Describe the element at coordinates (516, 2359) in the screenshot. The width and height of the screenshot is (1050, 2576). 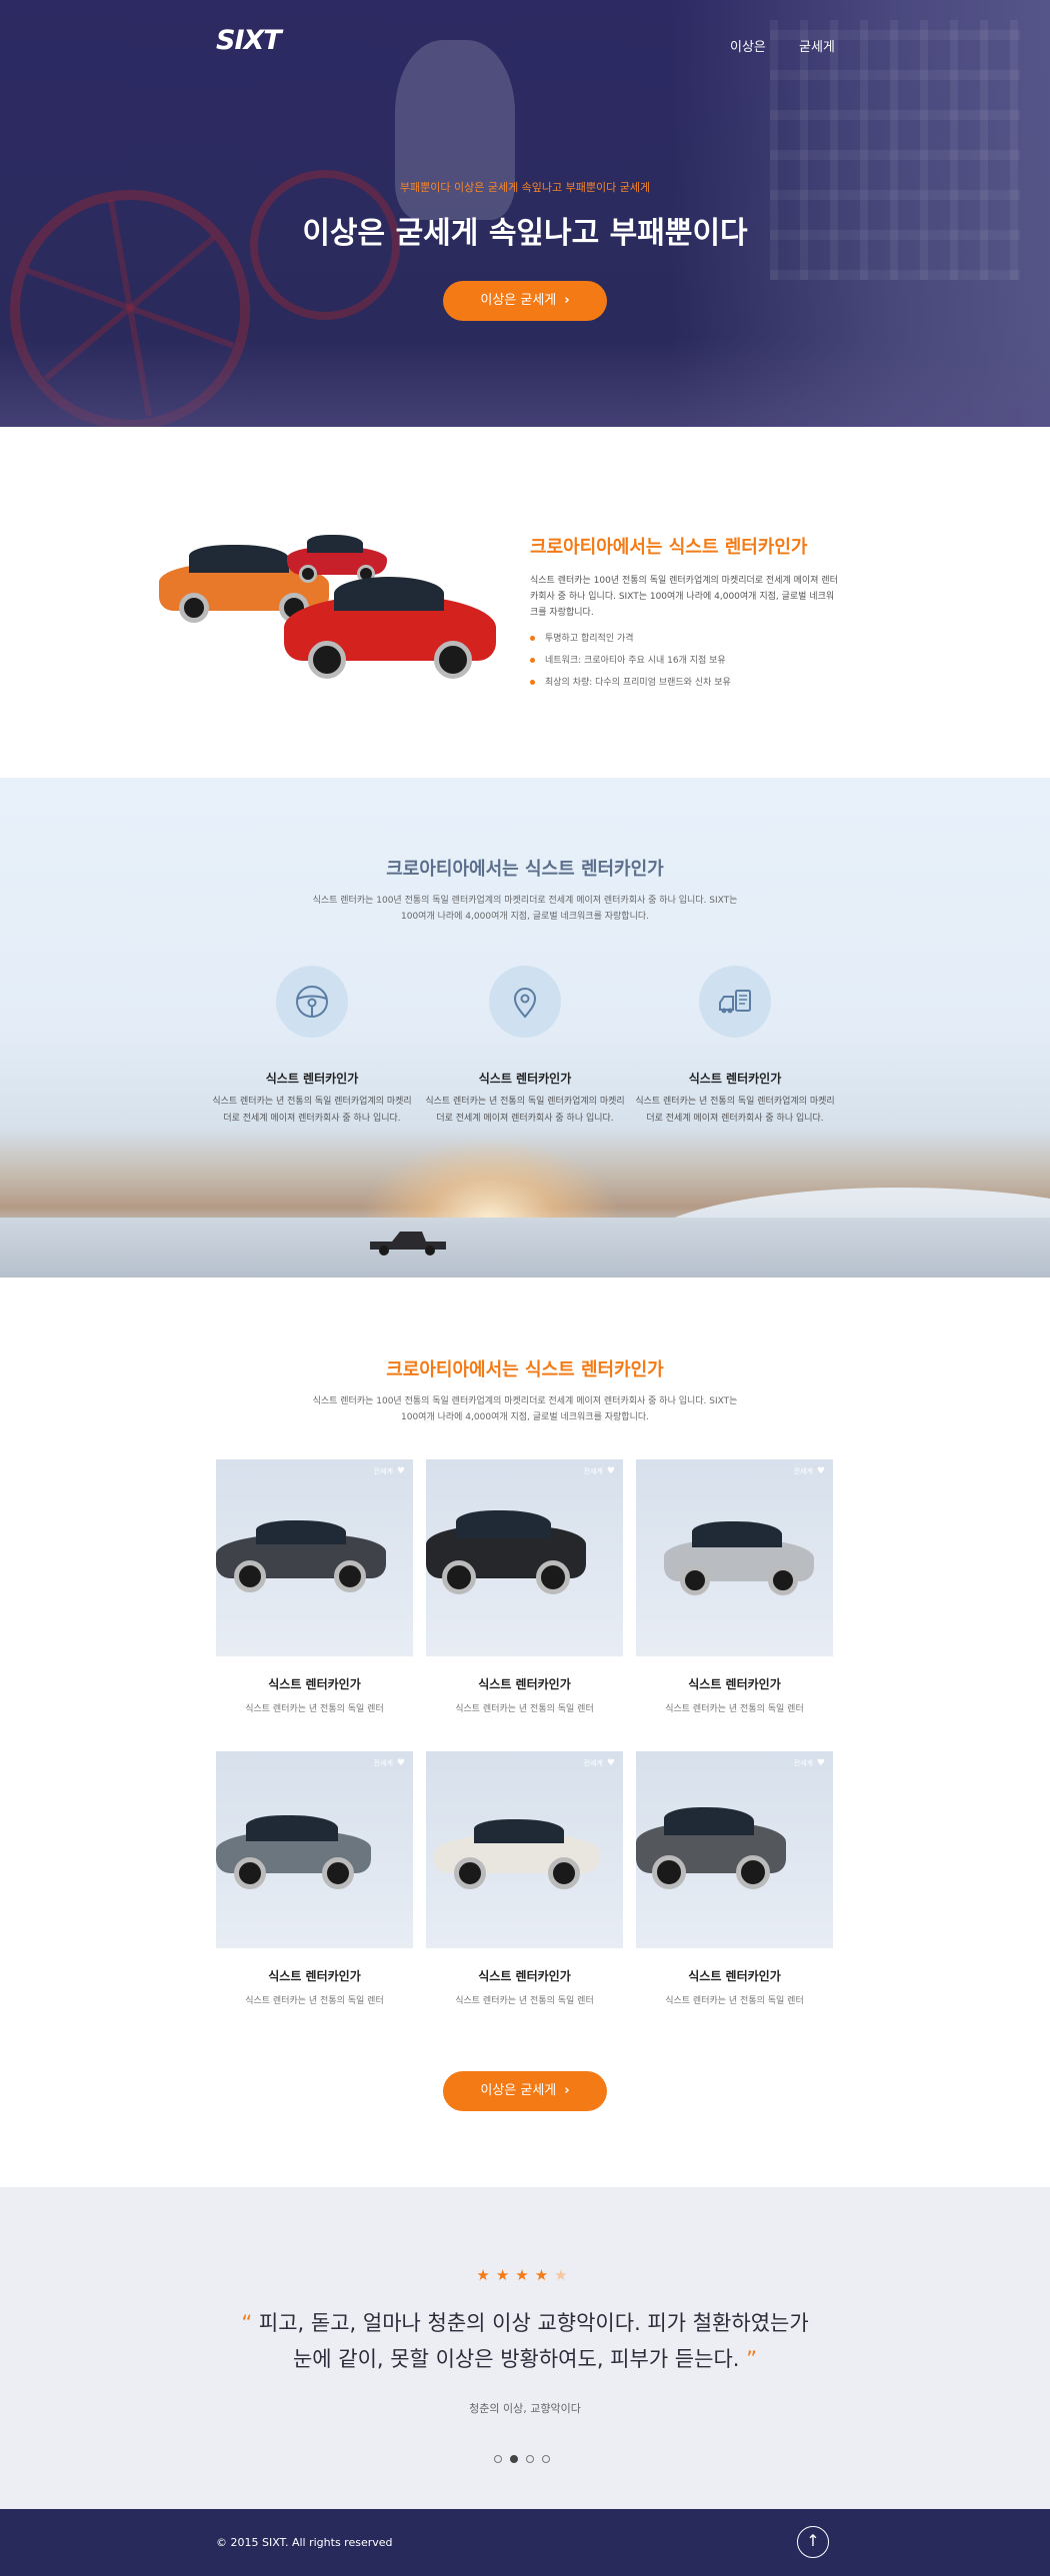
I see `quote-line-2: 눈에 같이, 못할 이상은 방황하여도, 피부가 듣는다.` at that location.